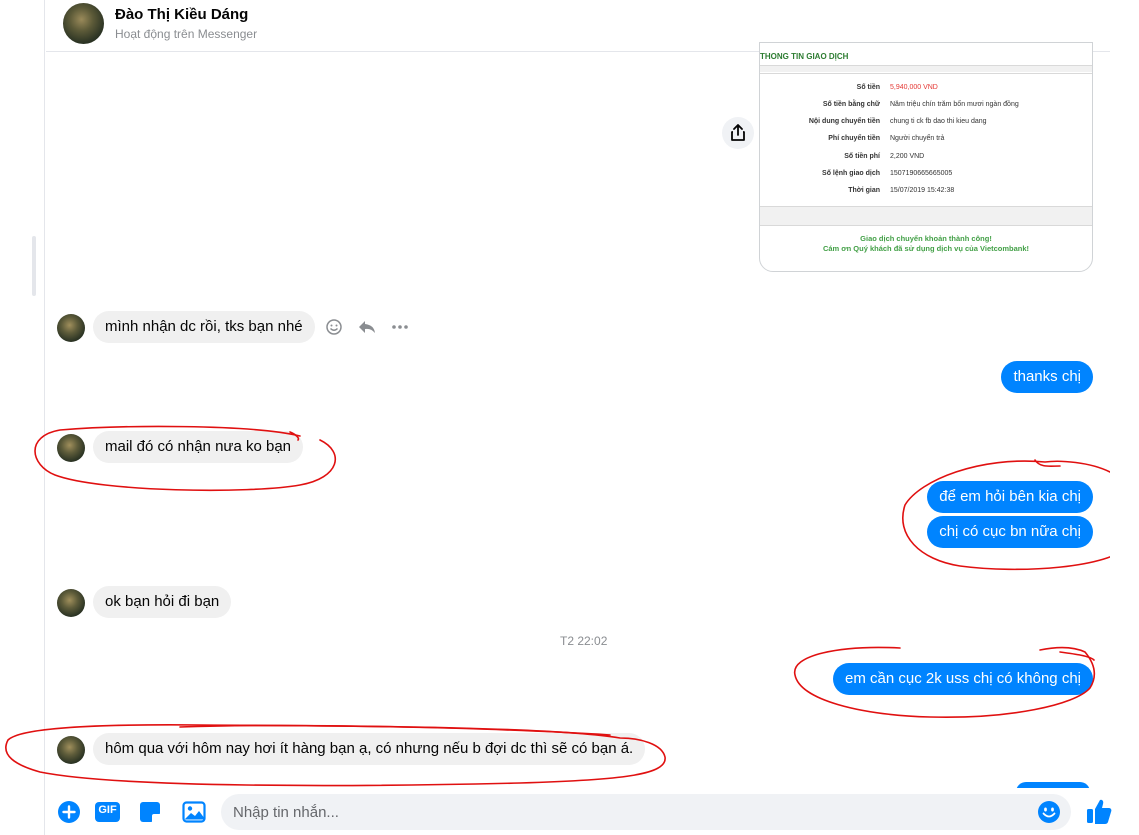 Image resolution: width=1139 pixels, height=835 pixels. I want to click on message-input-wrapper, so click(646, 812).